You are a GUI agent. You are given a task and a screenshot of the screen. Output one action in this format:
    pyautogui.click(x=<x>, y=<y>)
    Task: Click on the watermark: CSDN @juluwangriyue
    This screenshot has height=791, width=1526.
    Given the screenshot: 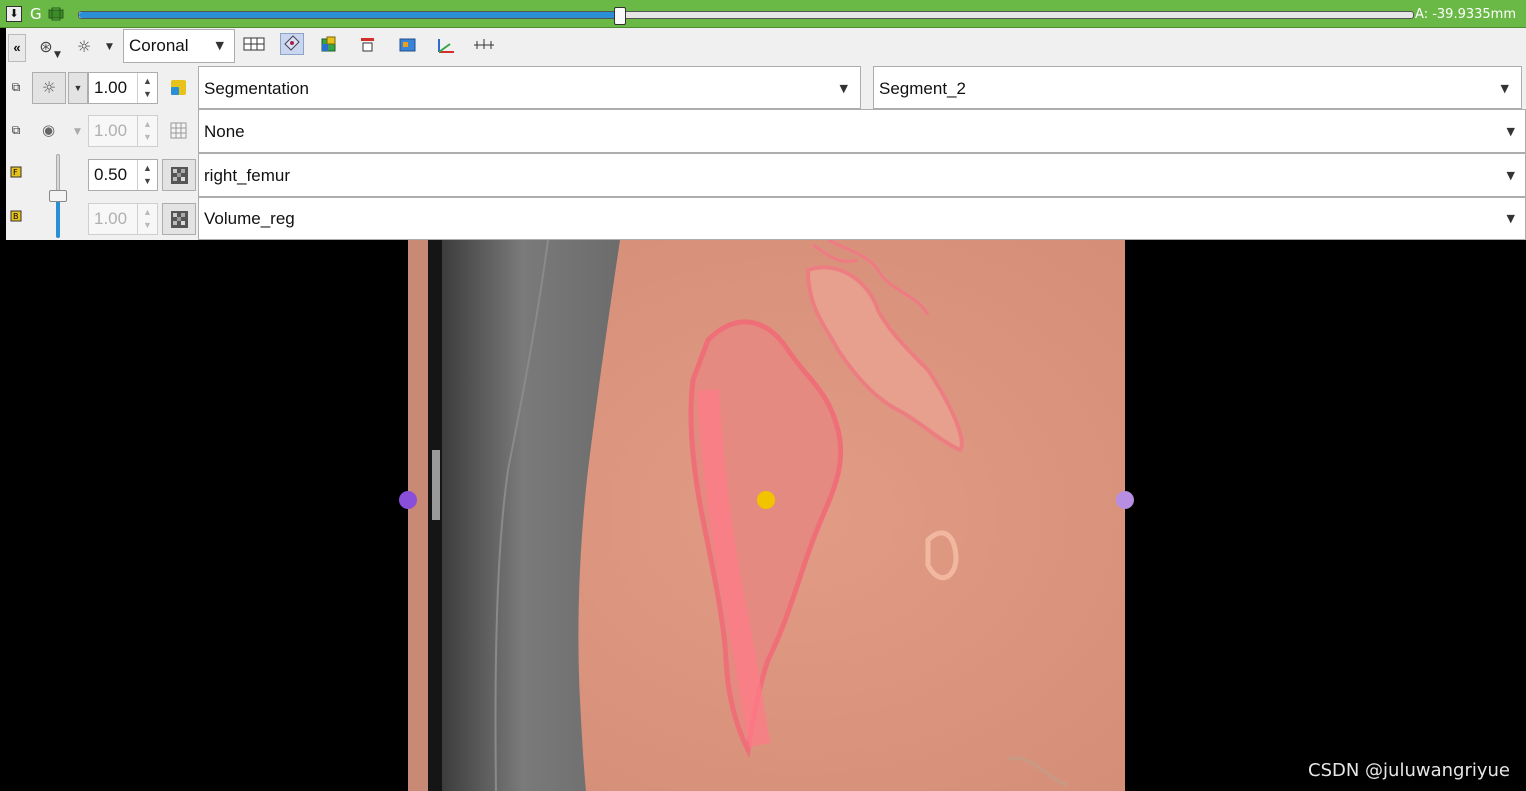 What is the action you would take?
    pyautogui.click(x=1409, y=770)
    